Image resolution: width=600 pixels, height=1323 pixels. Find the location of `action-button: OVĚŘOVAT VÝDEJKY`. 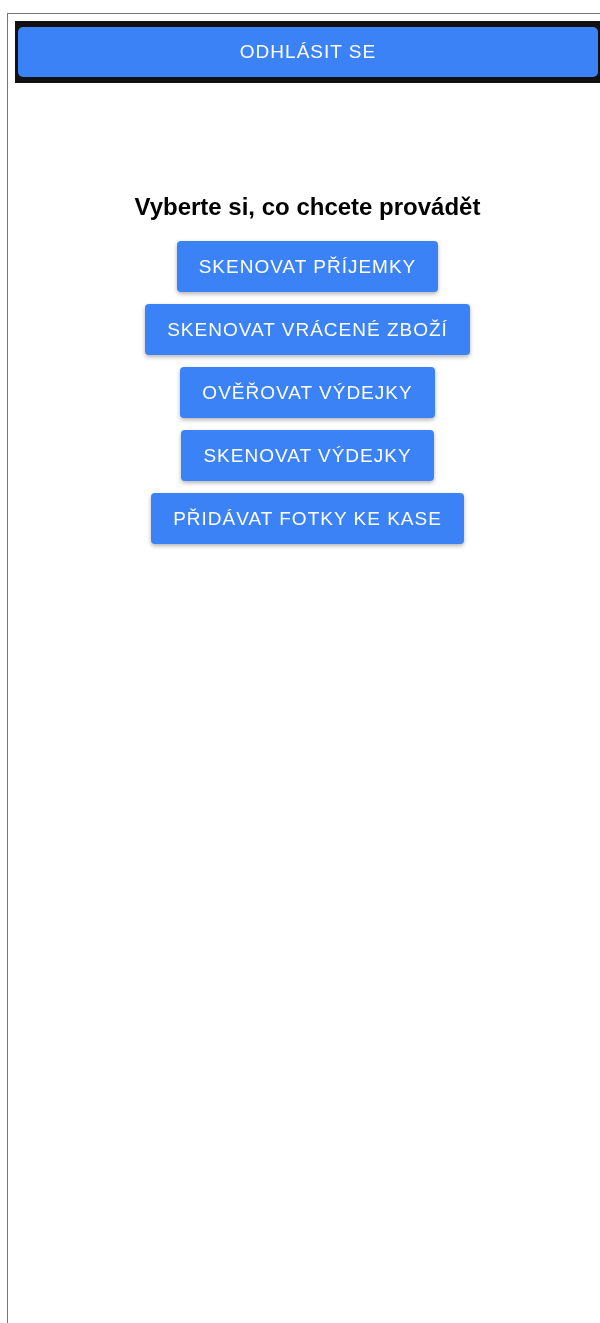

action-button: OVĚŘOVAT VÝDEJKY is located at coordinates (307, 392).